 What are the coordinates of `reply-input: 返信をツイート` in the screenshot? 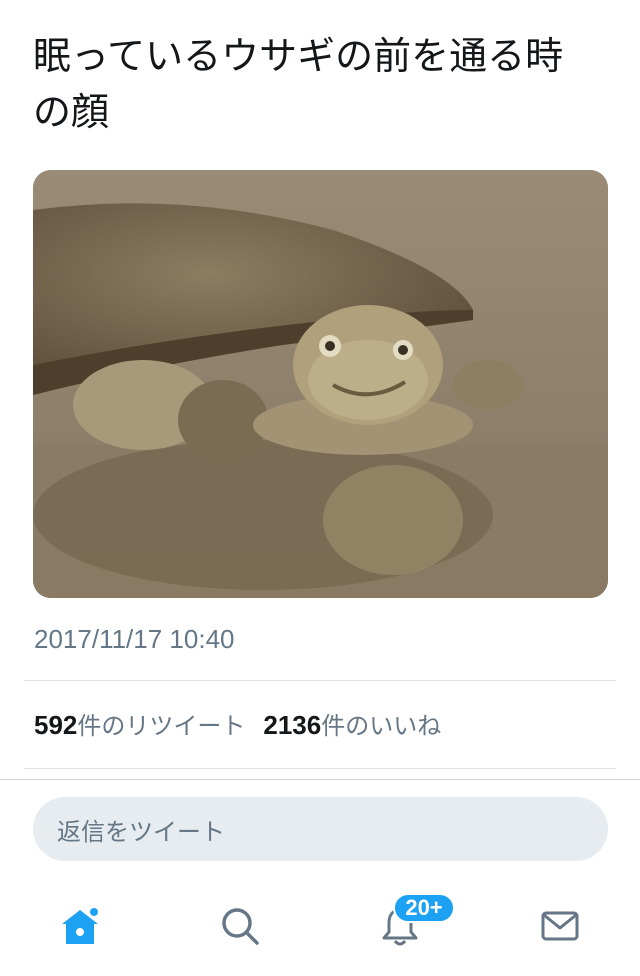 It's located at (320, 829).